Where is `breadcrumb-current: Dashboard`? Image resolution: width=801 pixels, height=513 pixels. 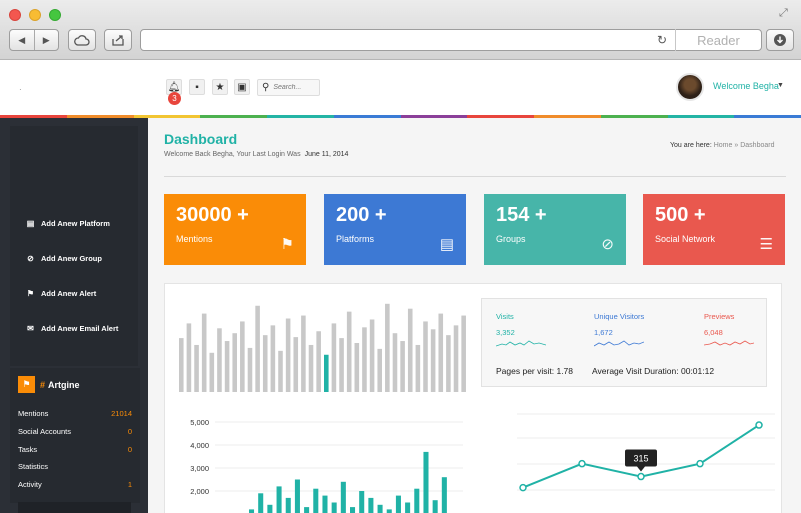
breadcrumb-current: Dashboard is located at coordinates (757, 145).